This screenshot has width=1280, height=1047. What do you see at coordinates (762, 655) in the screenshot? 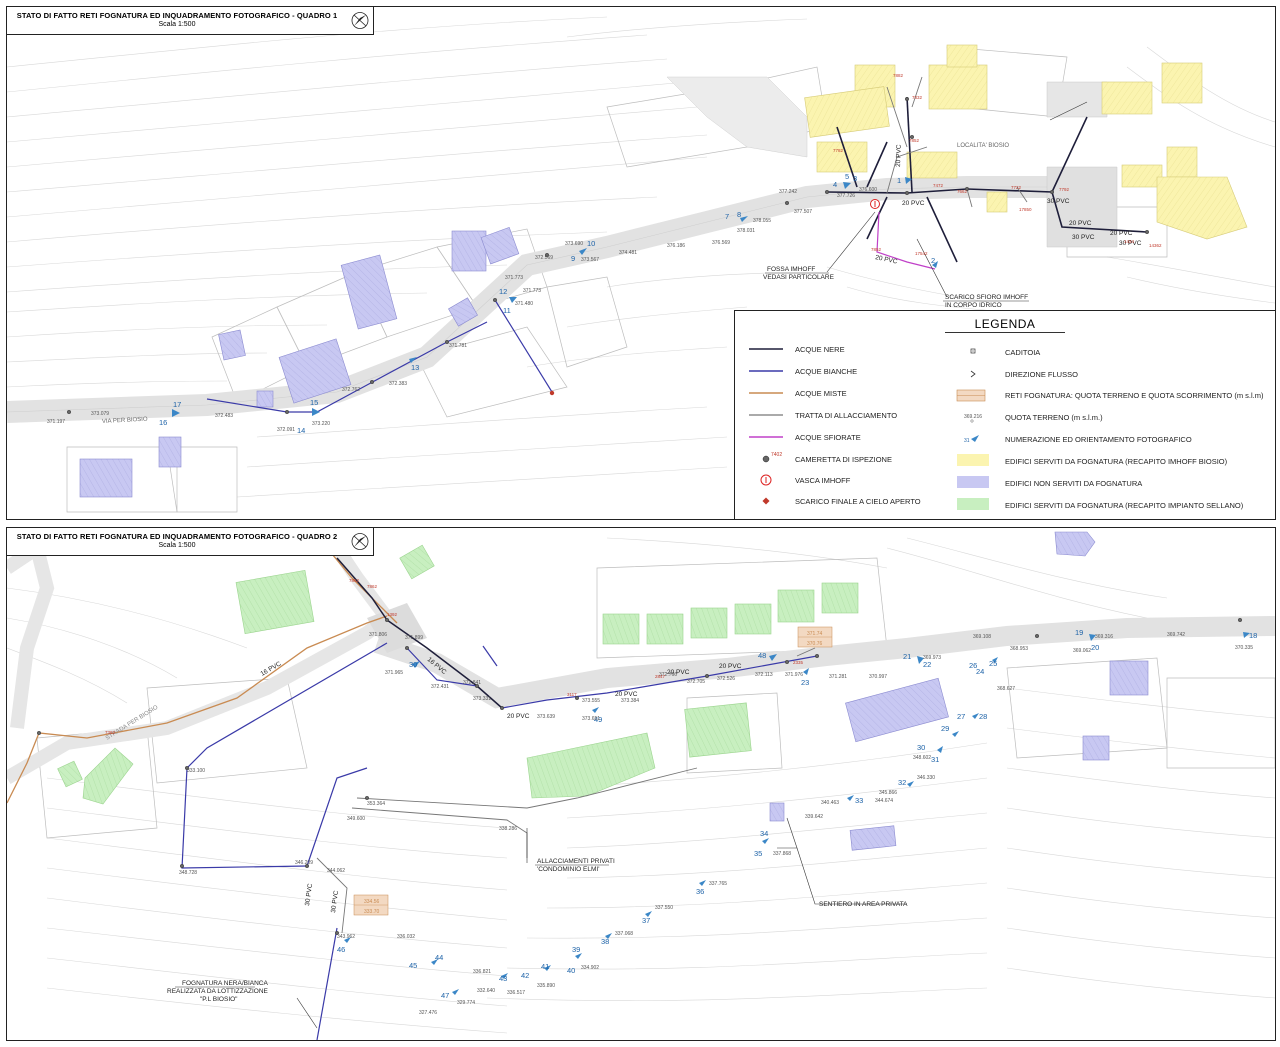
I see `photo-number: 48` at bounding box center [762, 655].